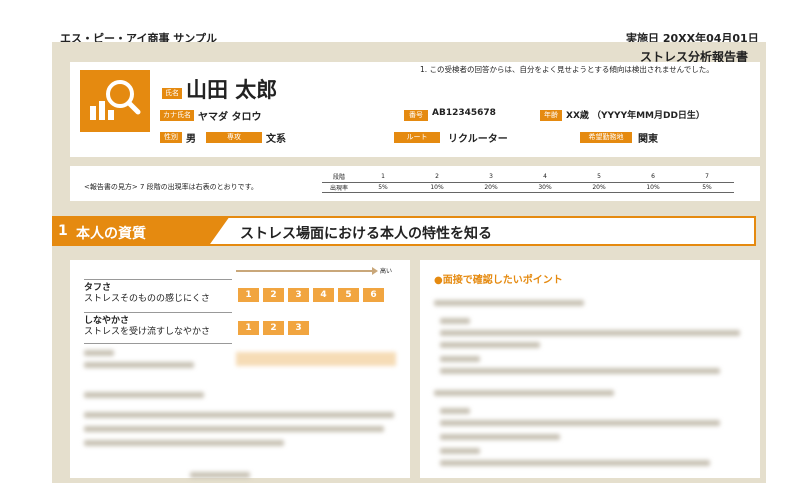 This screenshot has height=487, width=812. I want to click on scale-cell: 5, so click(348, 295).